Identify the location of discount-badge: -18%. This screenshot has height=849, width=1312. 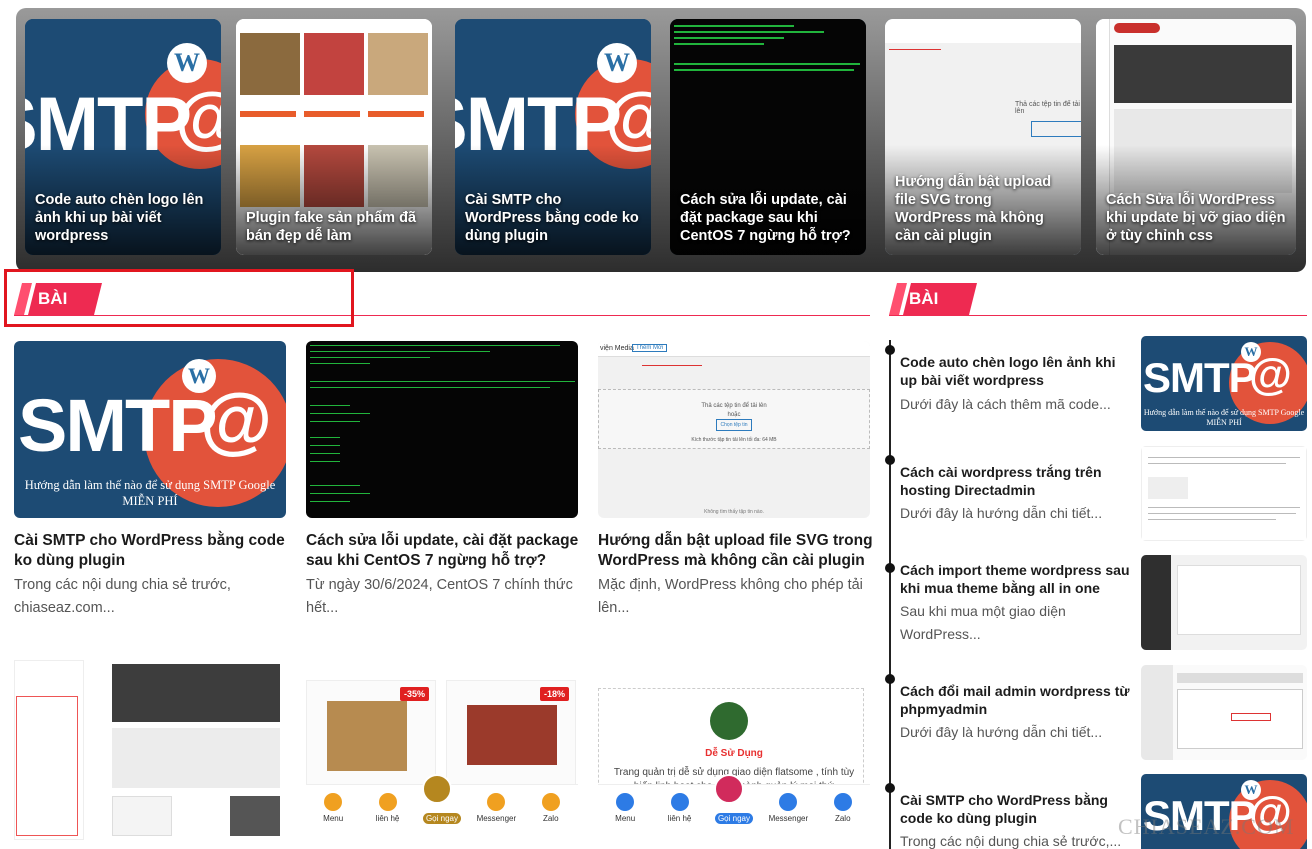
(554, 694).